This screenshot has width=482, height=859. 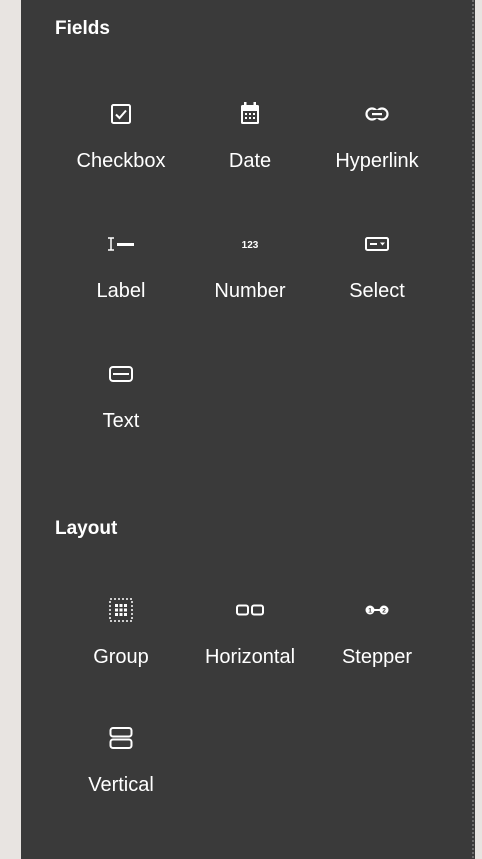 What do you see at coordinates (121, 274) in the screenshot?
I see `tool-label-field: Label` at bounding box center [121, 274].